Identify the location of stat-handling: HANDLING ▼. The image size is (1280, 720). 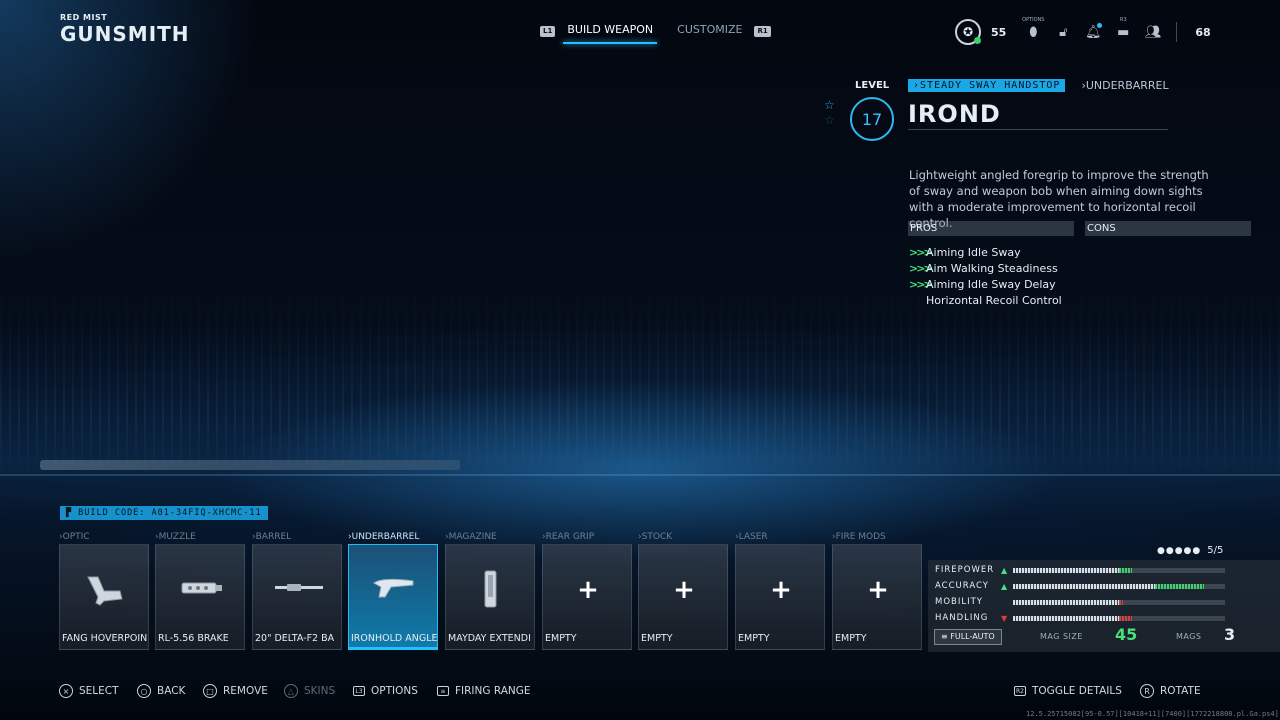
(1080, 618).